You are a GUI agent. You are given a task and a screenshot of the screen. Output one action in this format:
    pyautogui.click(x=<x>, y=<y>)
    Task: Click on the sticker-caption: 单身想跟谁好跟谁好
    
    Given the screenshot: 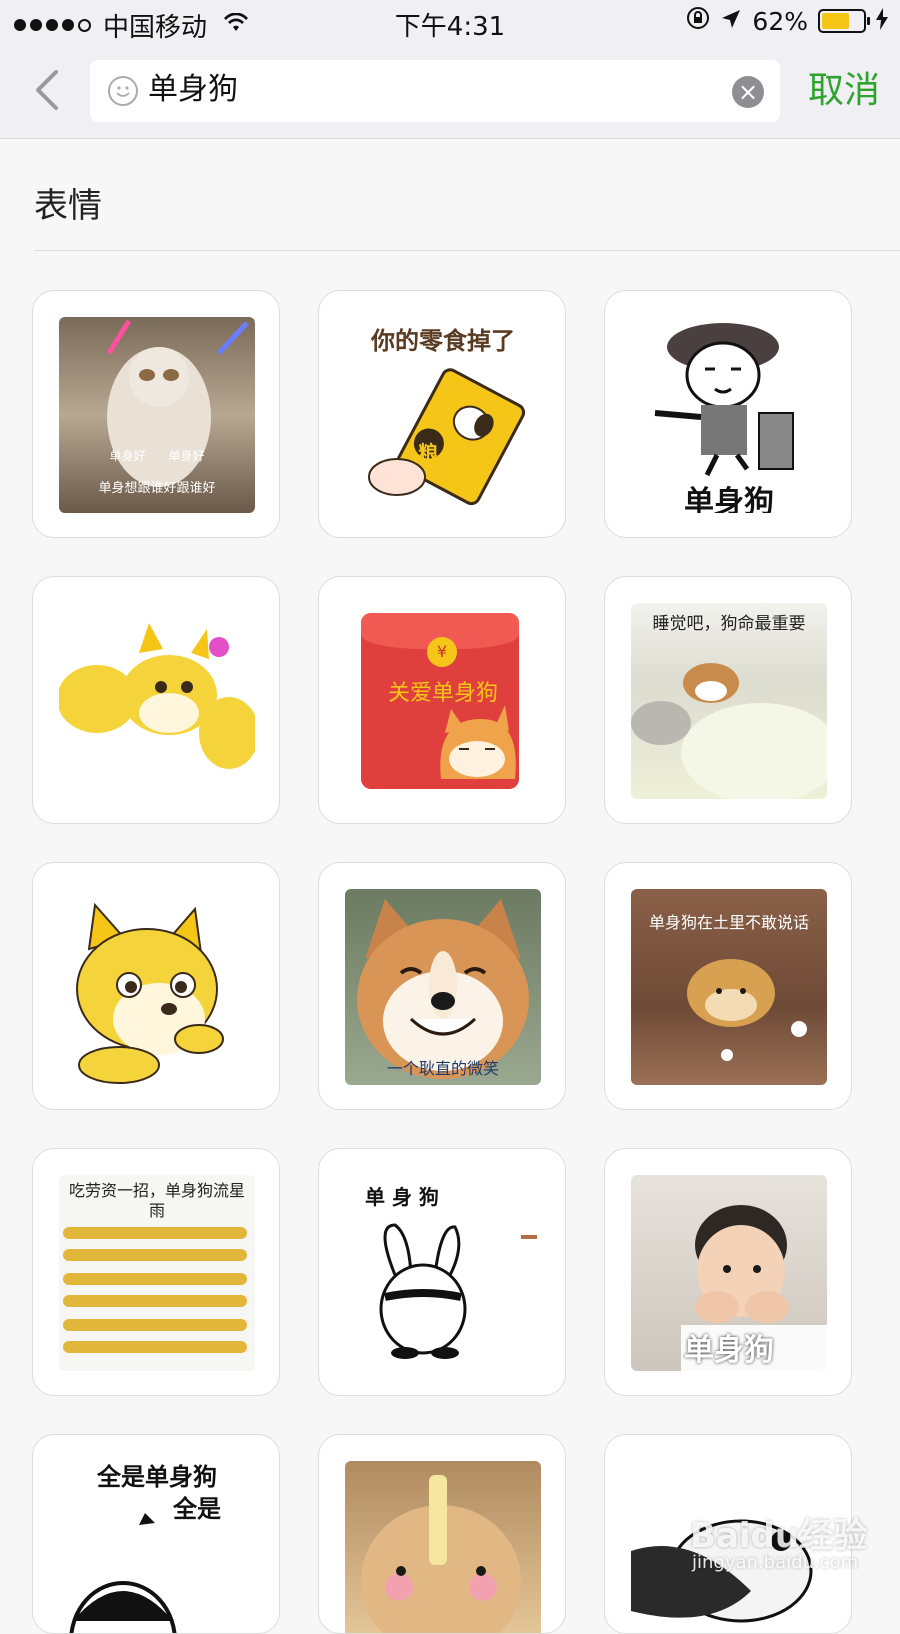 What is the action you would take?
    pyautogui.click(x=157, y=488)
    